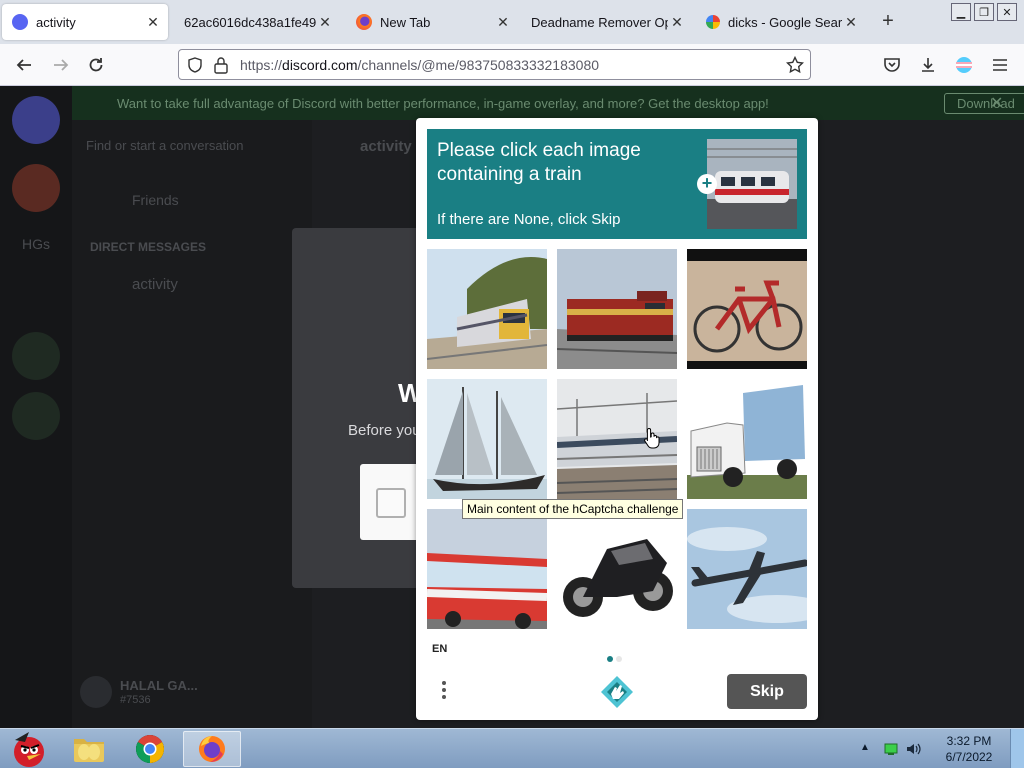 The image size is (1024, 768). What do you see at coordinates (969, 757) in the screenshot?
I see `clock-date: 6/7/2022` at bounding box center [969, 757].